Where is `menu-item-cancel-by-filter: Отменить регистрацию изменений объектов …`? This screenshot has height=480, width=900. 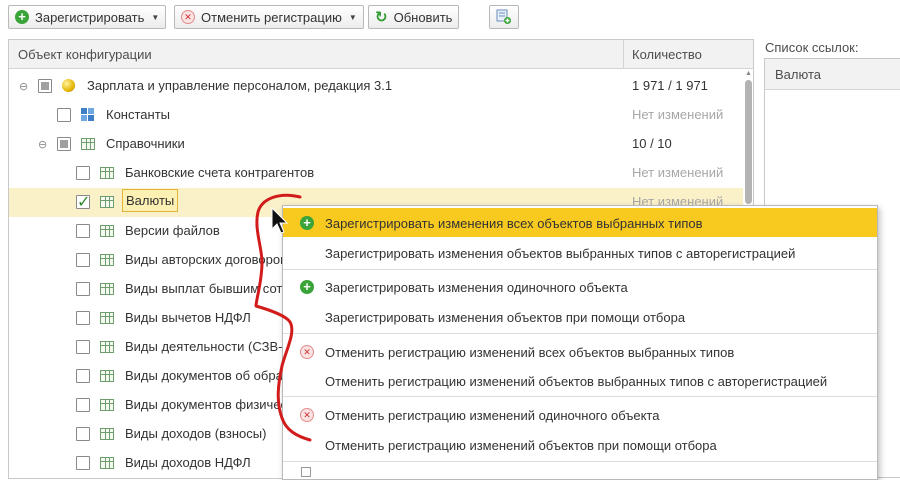
menu-item-cancel-by-filter: Отменить регистрацию изменений объектов … is located at coordinates (580, 444).